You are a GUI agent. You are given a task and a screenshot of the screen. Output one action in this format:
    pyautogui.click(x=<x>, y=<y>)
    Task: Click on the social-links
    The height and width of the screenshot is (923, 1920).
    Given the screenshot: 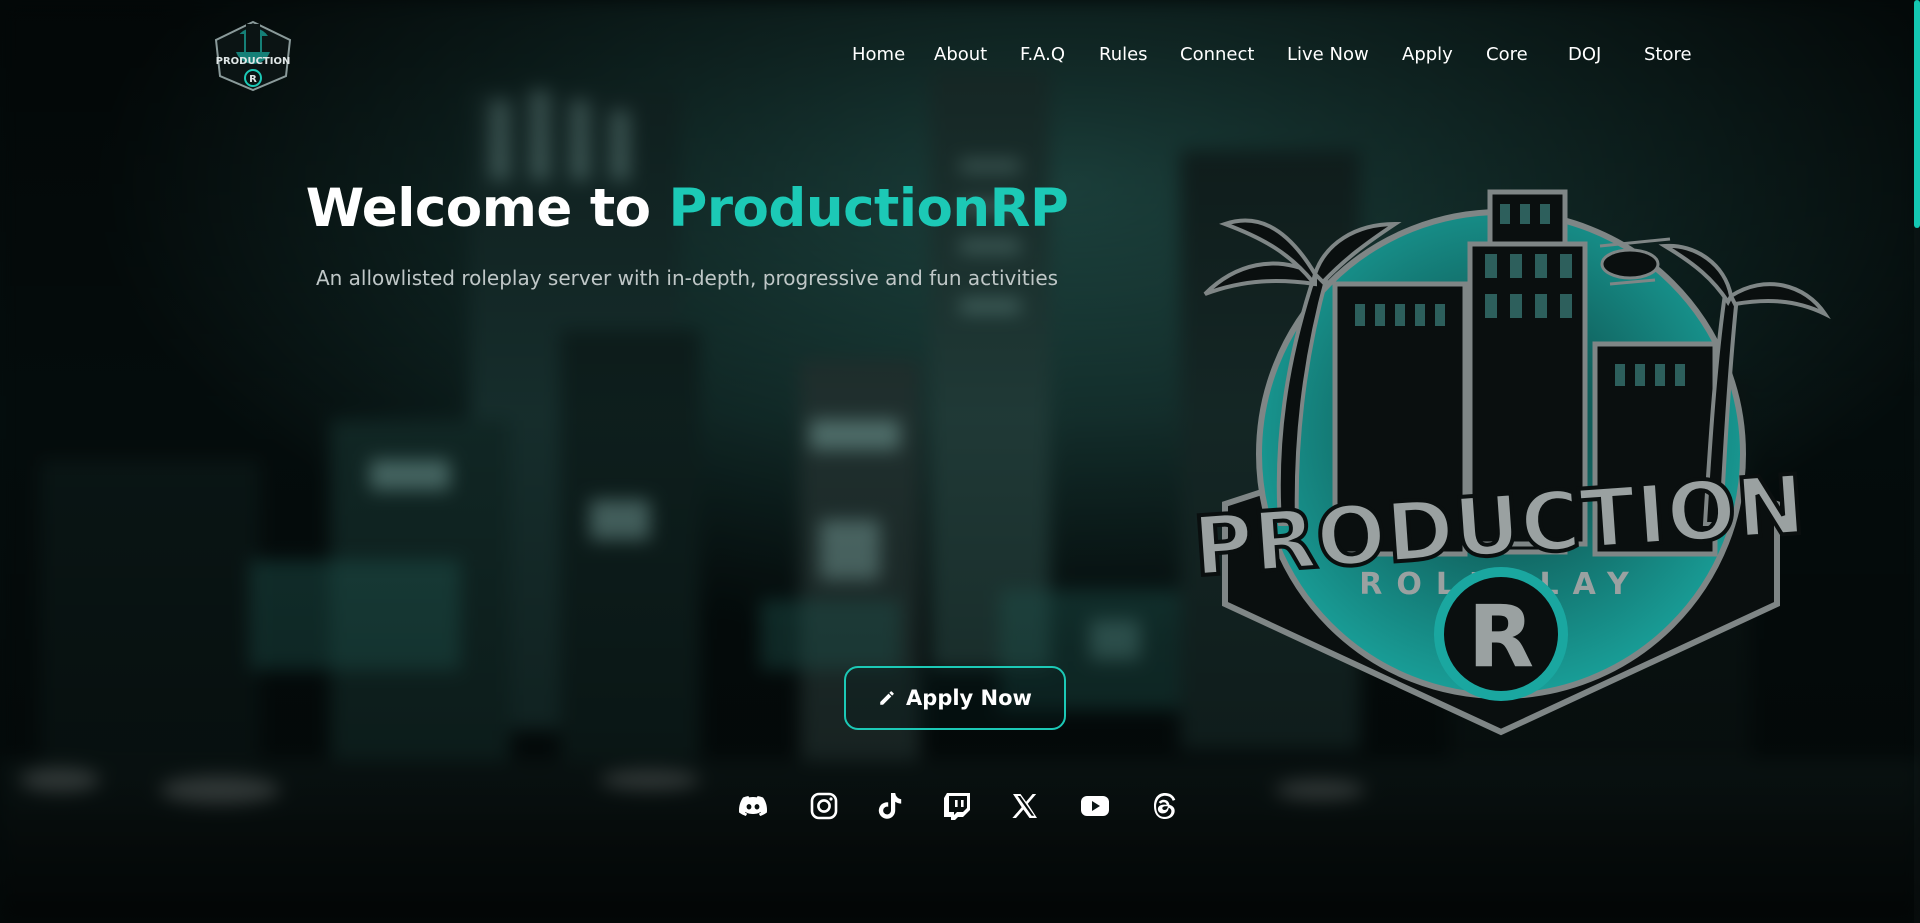 What is the action you would take?
    pyautogui.click(x=960, y=806)
    